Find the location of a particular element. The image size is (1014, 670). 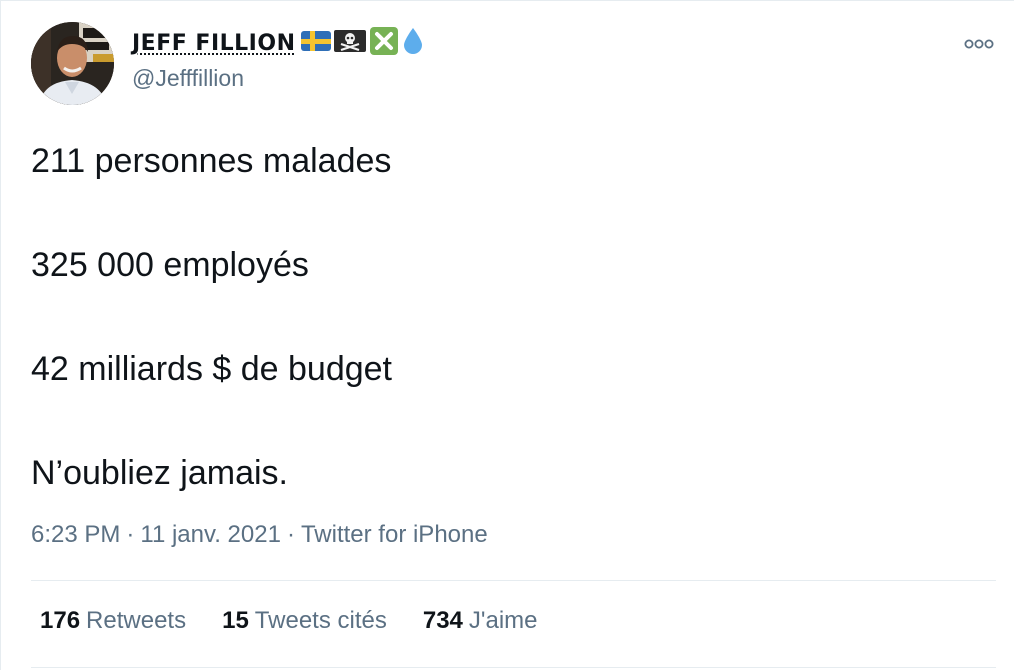

likes-count: 734 is located at coordinates (442, 620).